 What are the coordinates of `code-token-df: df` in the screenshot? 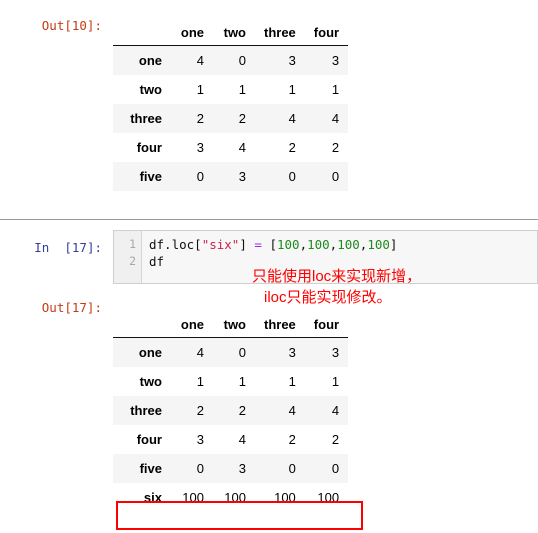 It's located at (157, 261).